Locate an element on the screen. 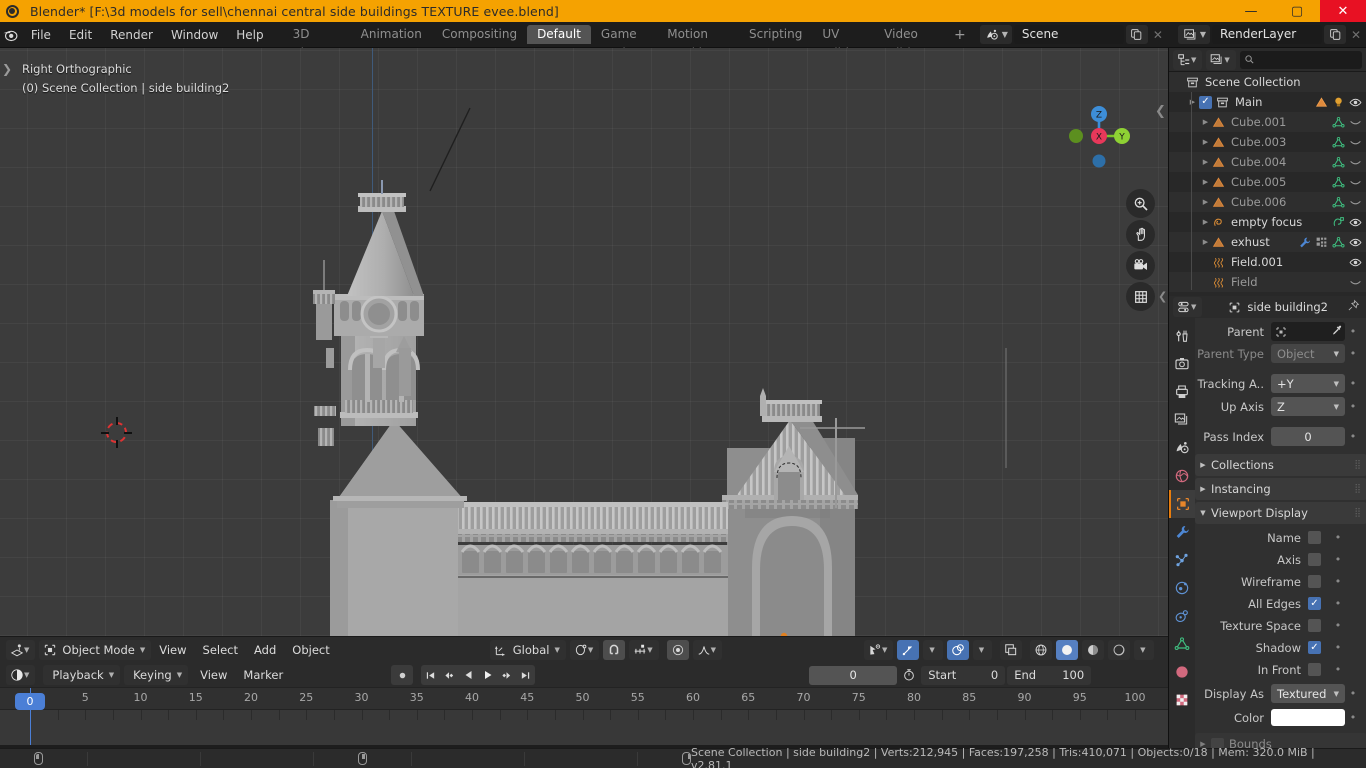  overlays-settings-dropdown: ▼ is located at coordinates (982, 650).